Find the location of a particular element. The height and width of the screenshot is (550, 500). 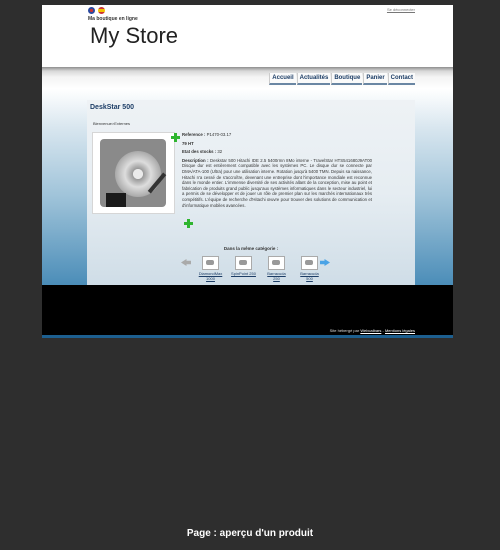

logout-link: Se déconnecter is located at coordinates (401, 9).